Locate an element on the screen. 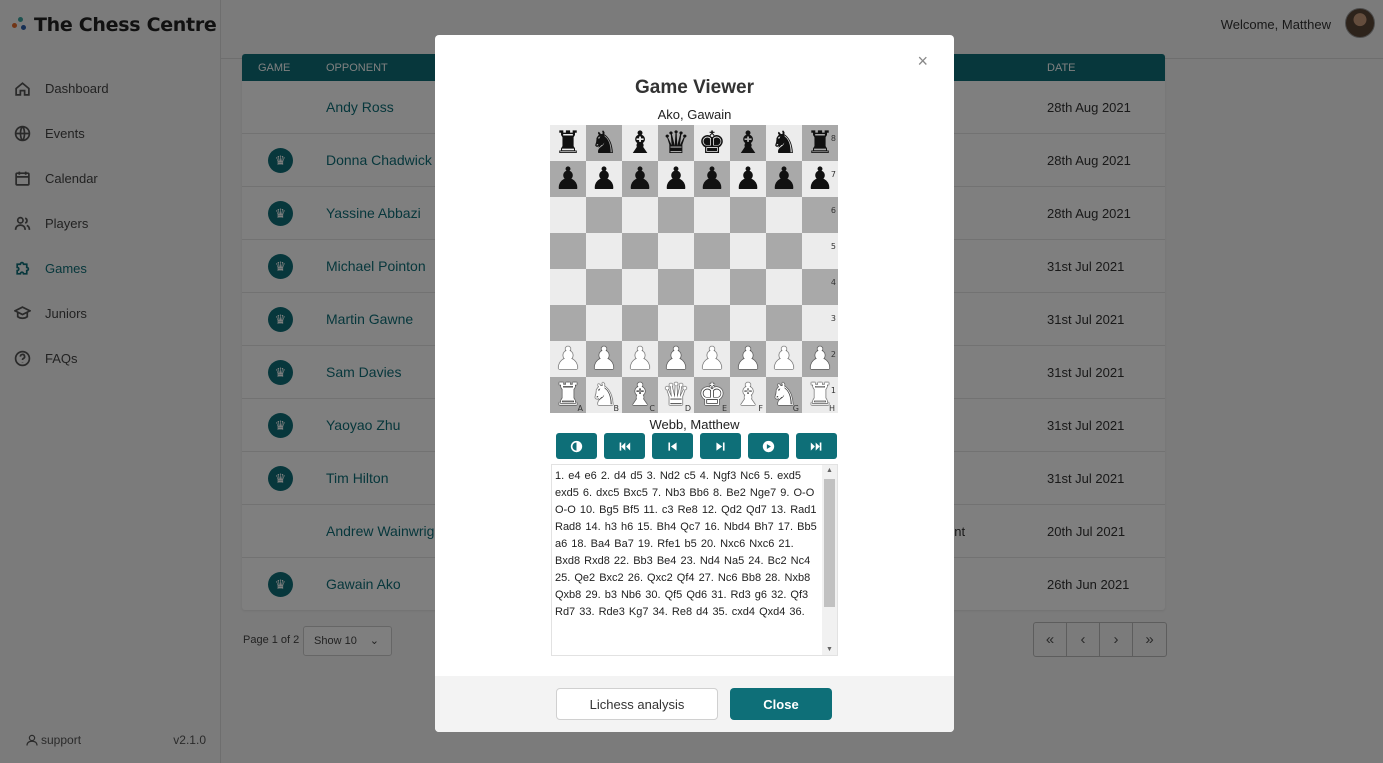 This screenshot has height=763, width=1383. board-square: ♜ is located at coordinates (568, 143).